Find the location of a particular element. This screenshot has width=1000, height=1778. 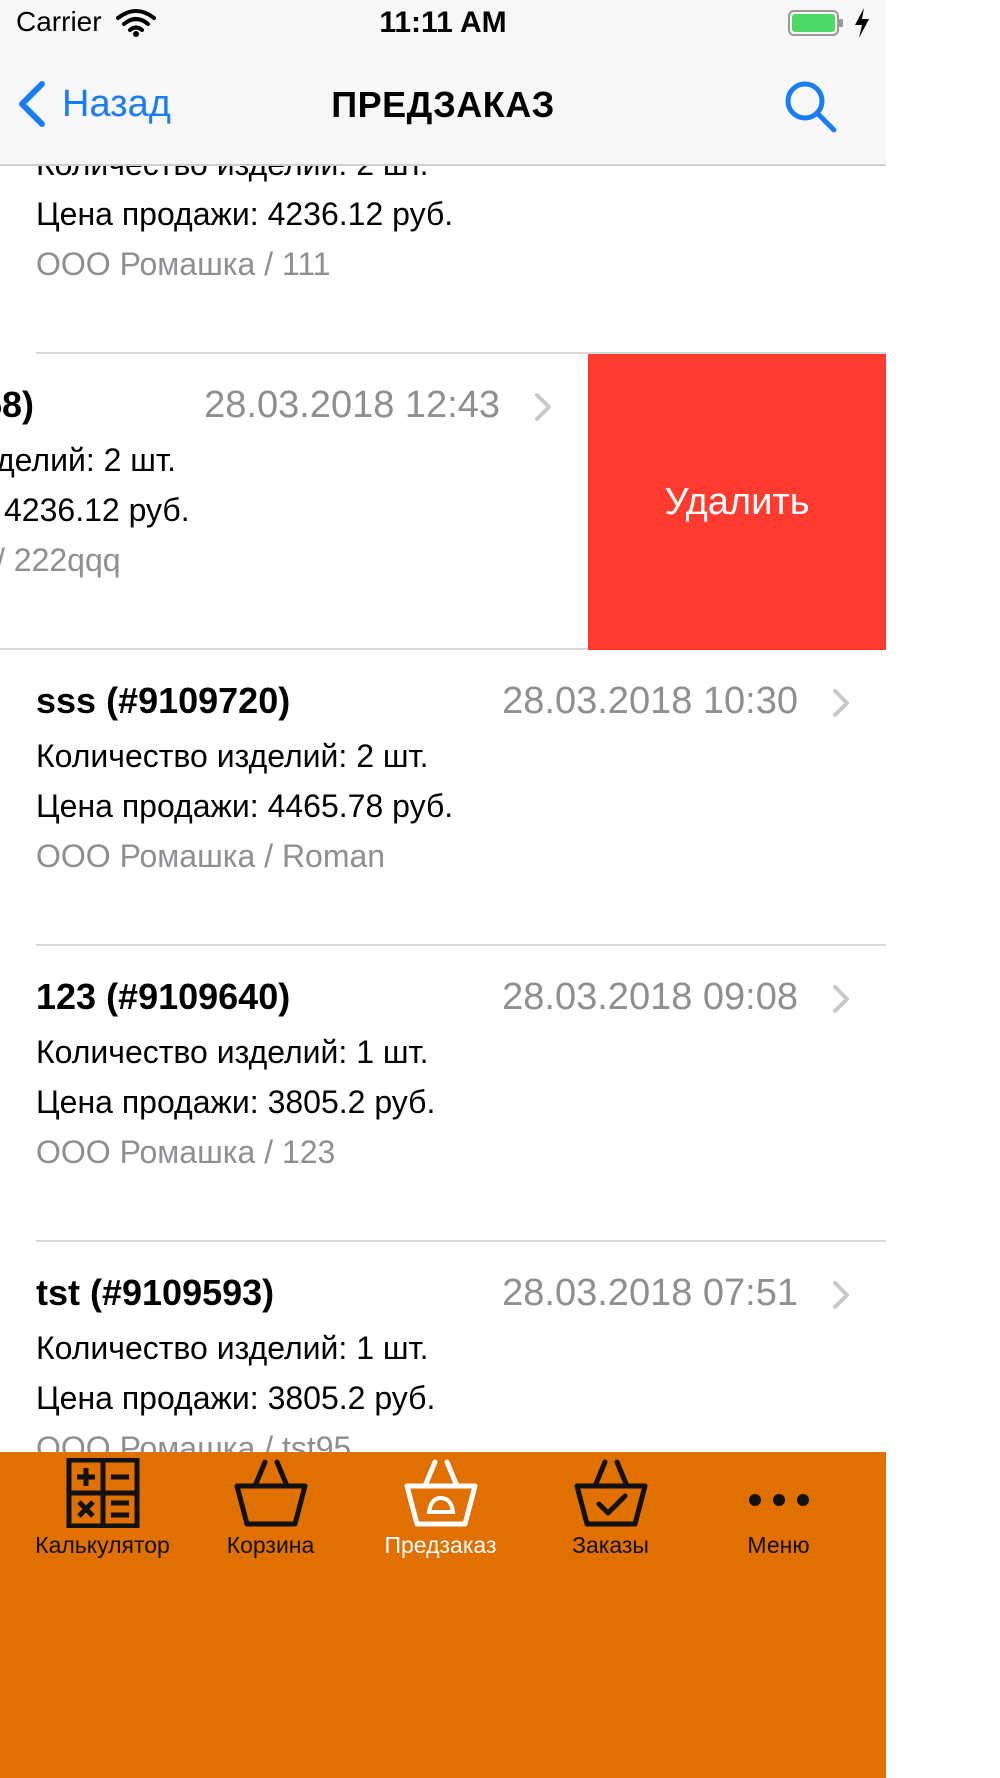

tab-orders: Заказы is located at coordinates (610, 1509).